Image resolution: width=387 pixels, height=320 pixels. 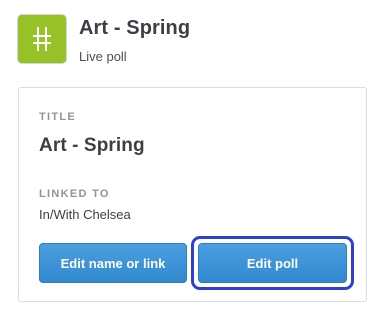 I want to click on linked-to-value: In/With Chelsea, so click(x=85, y=214).